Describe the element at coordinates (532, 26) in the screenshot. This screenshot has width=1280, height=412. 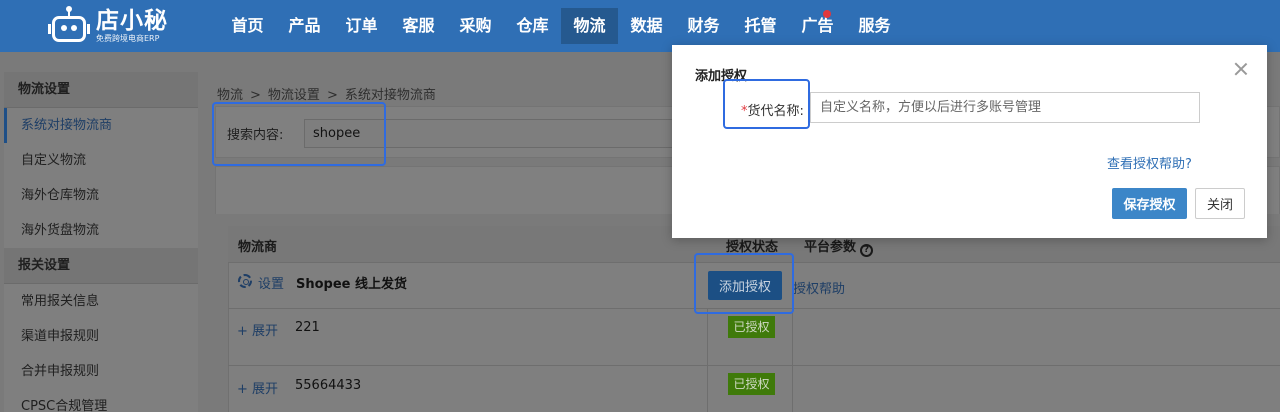
I see `nav-warehouse: 仓库` at that location.